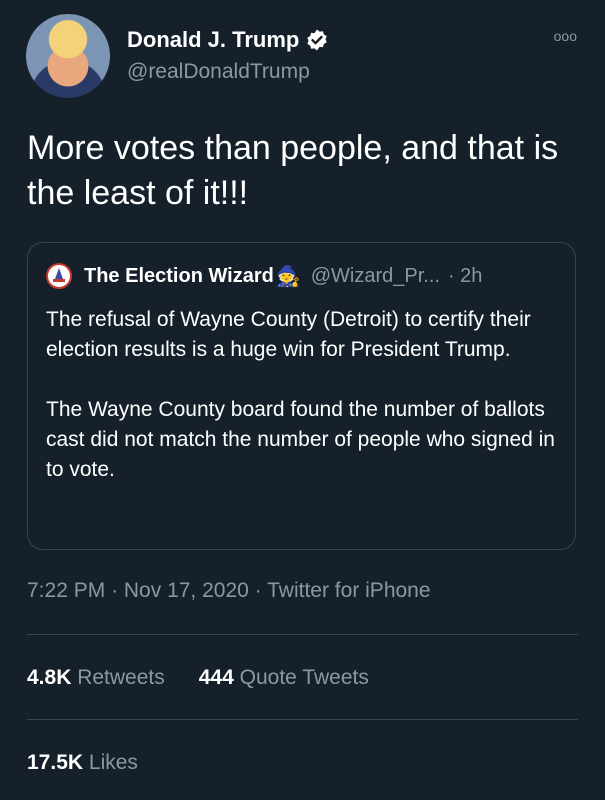 The height and width of the screenshot is (800, 605). What do you see at coordinates (465, 275) in the screenshot?
I see `quoted-tweet-time: · 2h` at bounding box center [465, 275].